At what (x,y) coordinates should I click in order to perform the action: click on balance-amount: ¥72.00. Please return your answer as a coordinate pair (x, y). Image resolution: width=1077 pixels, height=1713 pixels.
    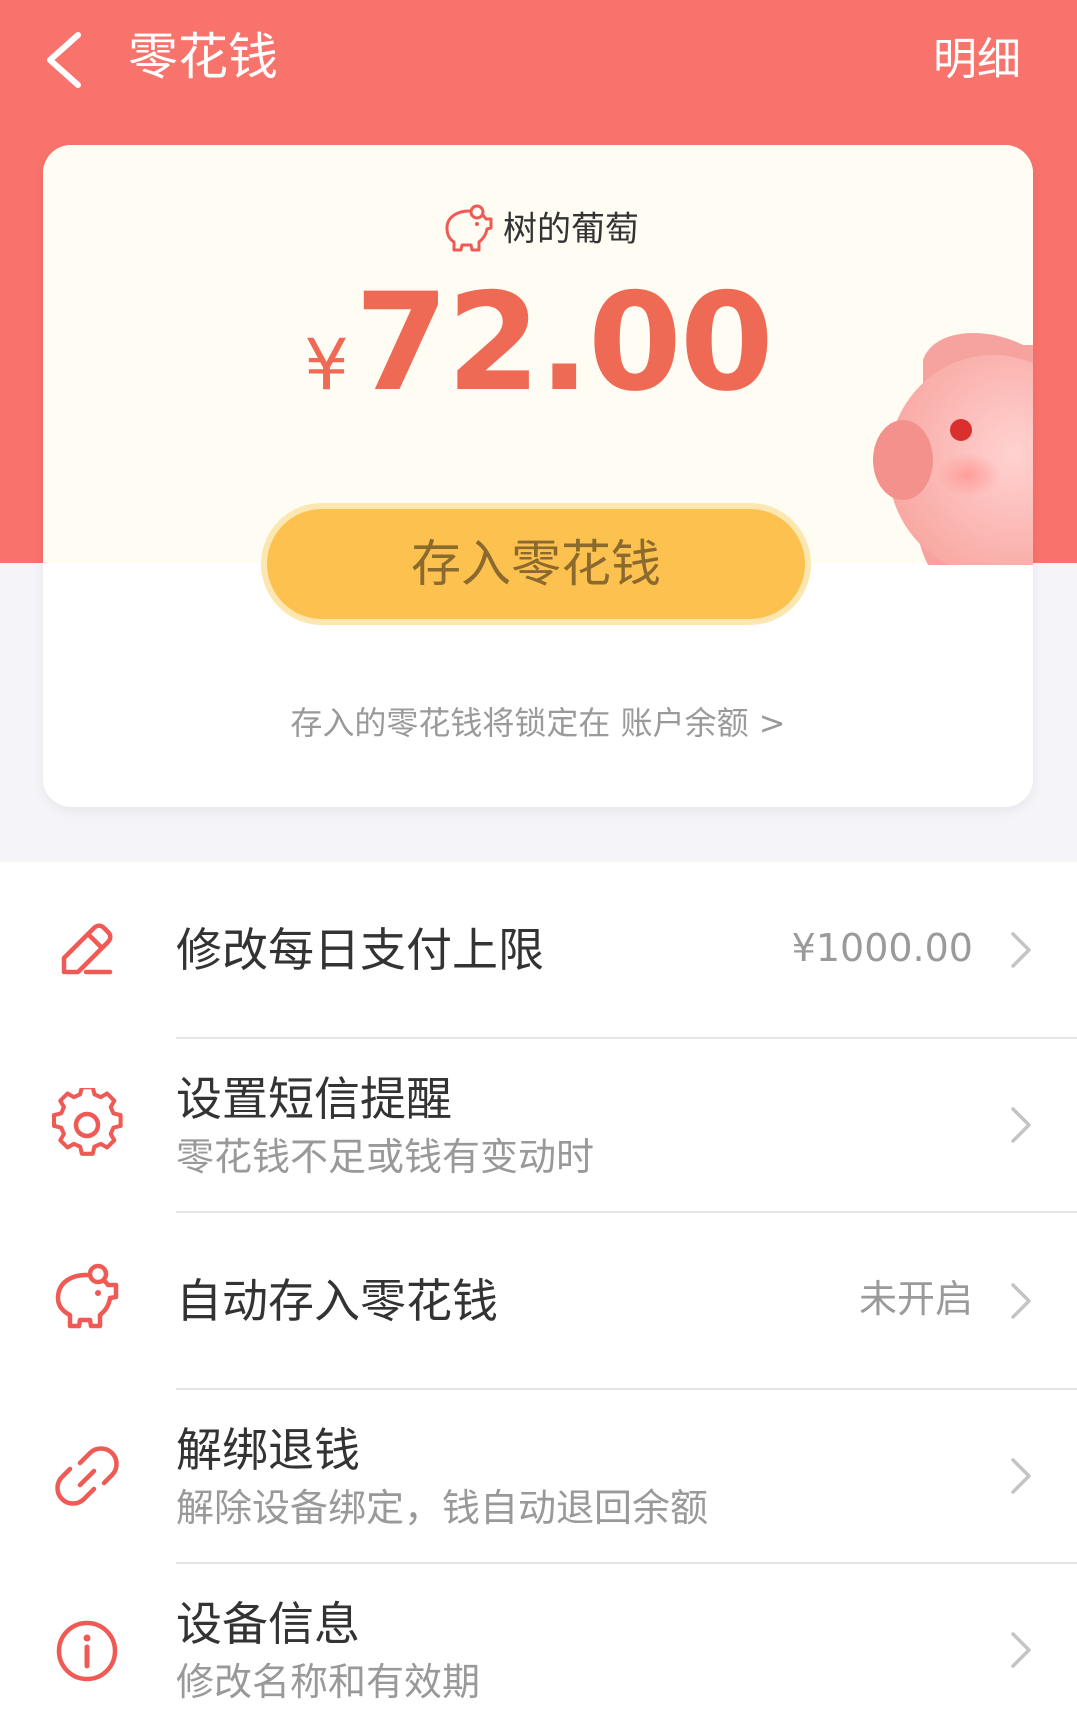
    Looking at the image, I should click on (538, 363).